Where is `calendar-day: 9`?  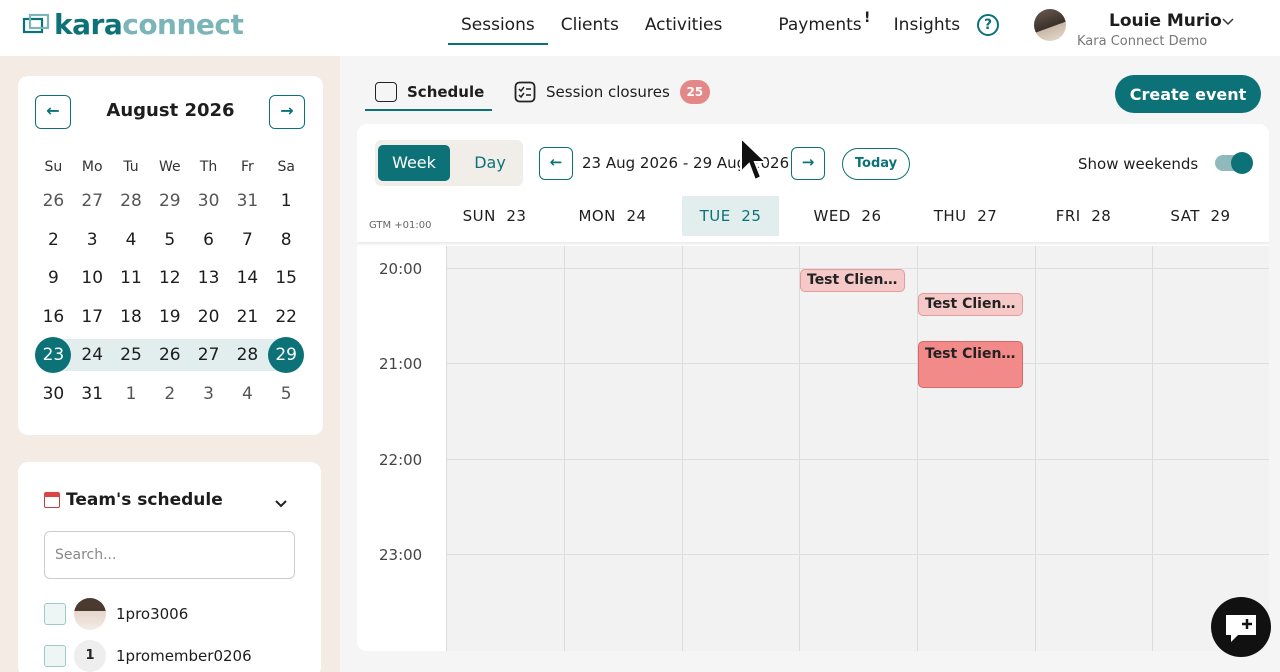
calendar-day: 9 is located at coordinates (53, 278).